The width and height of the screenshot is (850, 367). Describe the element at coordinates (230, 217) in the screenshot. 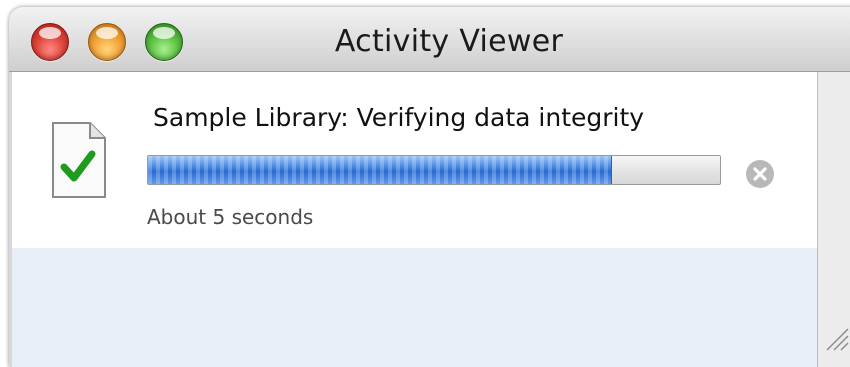

I see `time-remaining: About 5 seconds` at that location.